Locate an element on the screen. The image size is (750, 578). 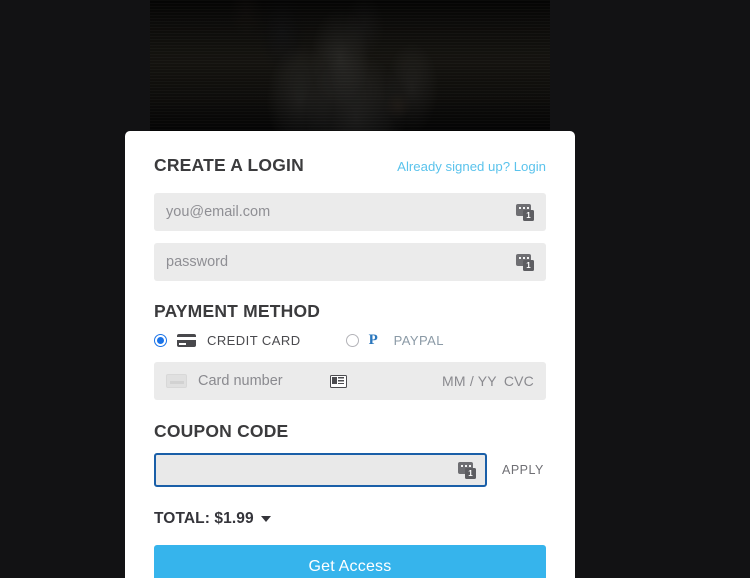
password-field: 1 is located at coordinates (350, 262).